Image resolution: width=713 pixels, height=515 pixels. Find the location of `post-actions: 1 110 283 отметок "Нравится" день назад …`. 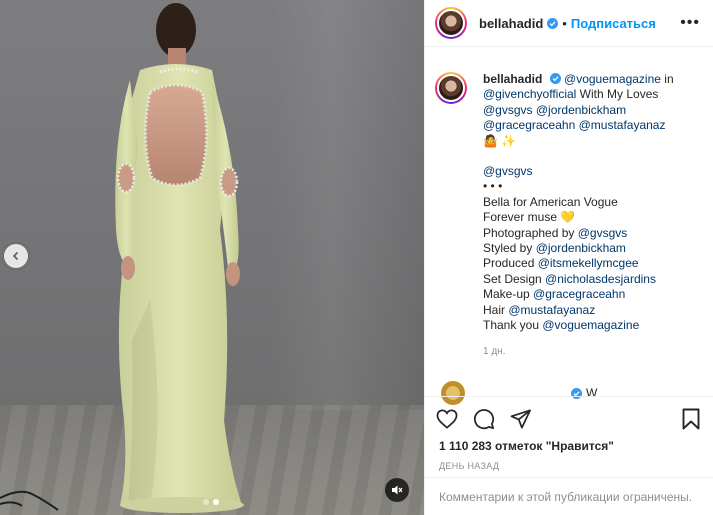

post-actions: 1 110 283 отметок "Нравится" день назад … is located at coordinates (569, 455).